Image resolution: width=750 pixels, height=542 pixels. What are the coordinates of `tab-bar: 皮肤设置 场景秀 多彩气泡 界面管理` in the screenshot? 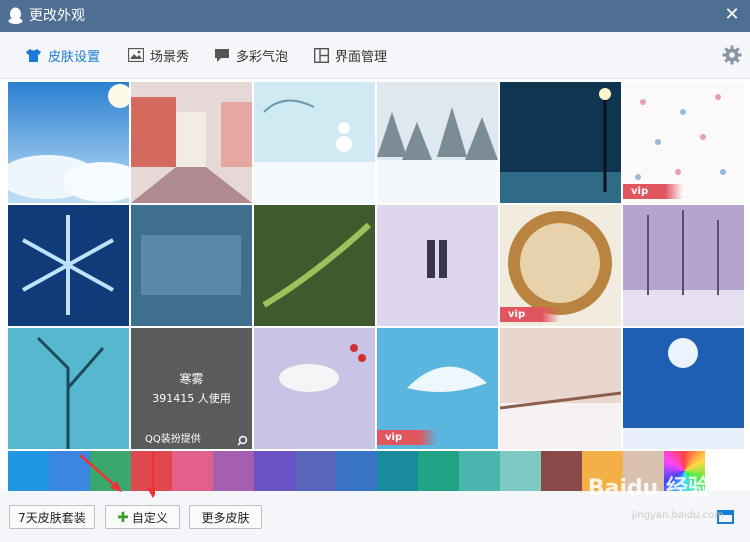 It's located at (375, 55).